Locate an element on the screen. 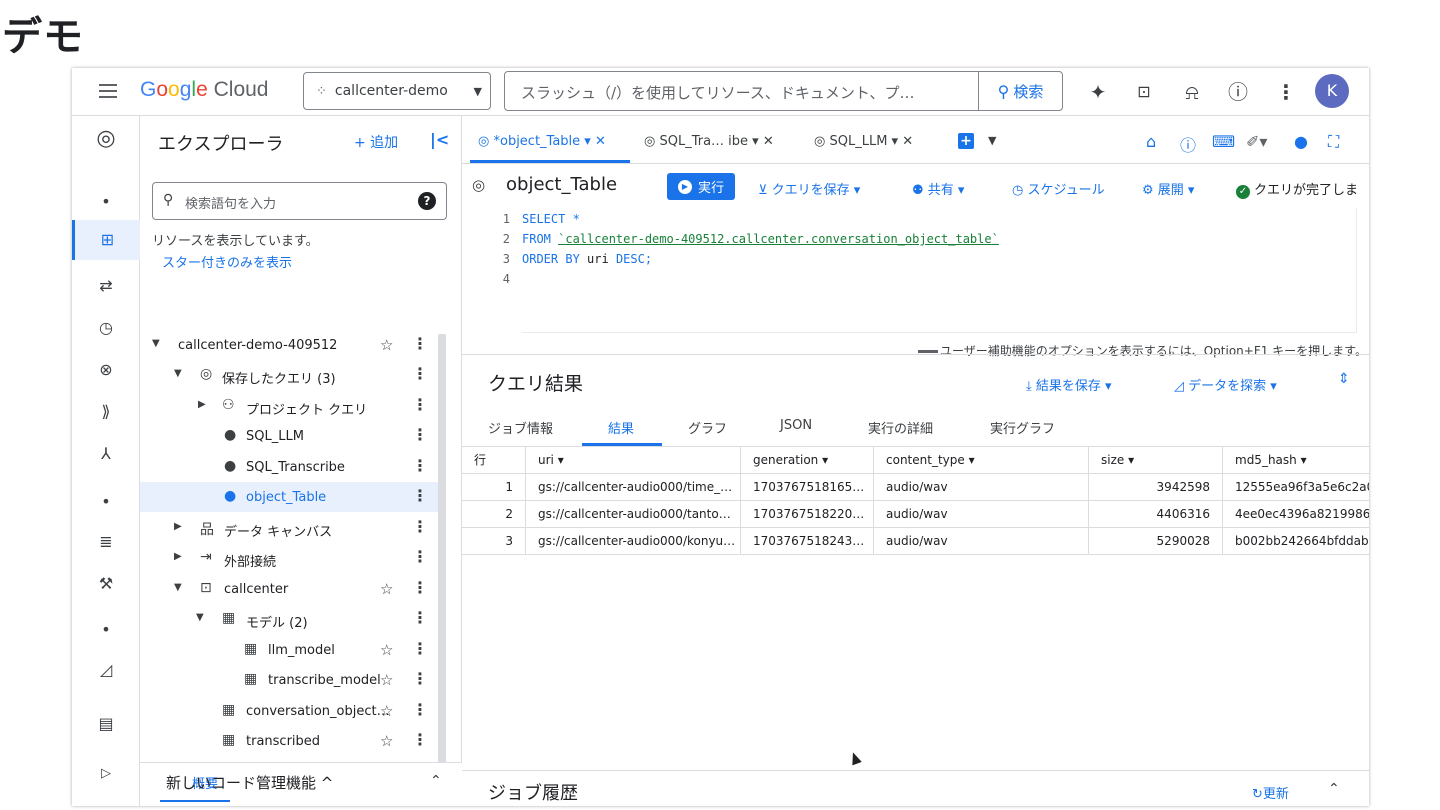  expand-collapse-icon: ⇕ is located at coordinates (1344, 379).